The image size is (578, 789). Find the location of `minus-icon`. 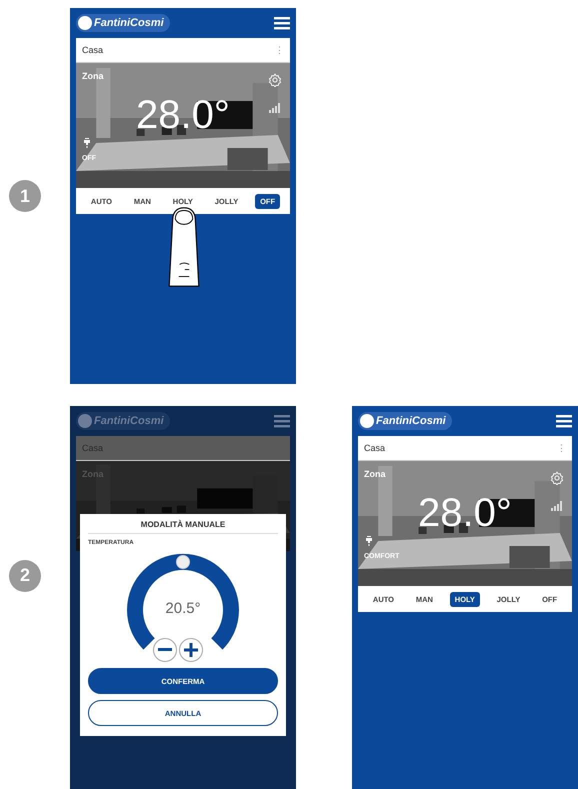

minus-icon is located at coordinates (165, 650).